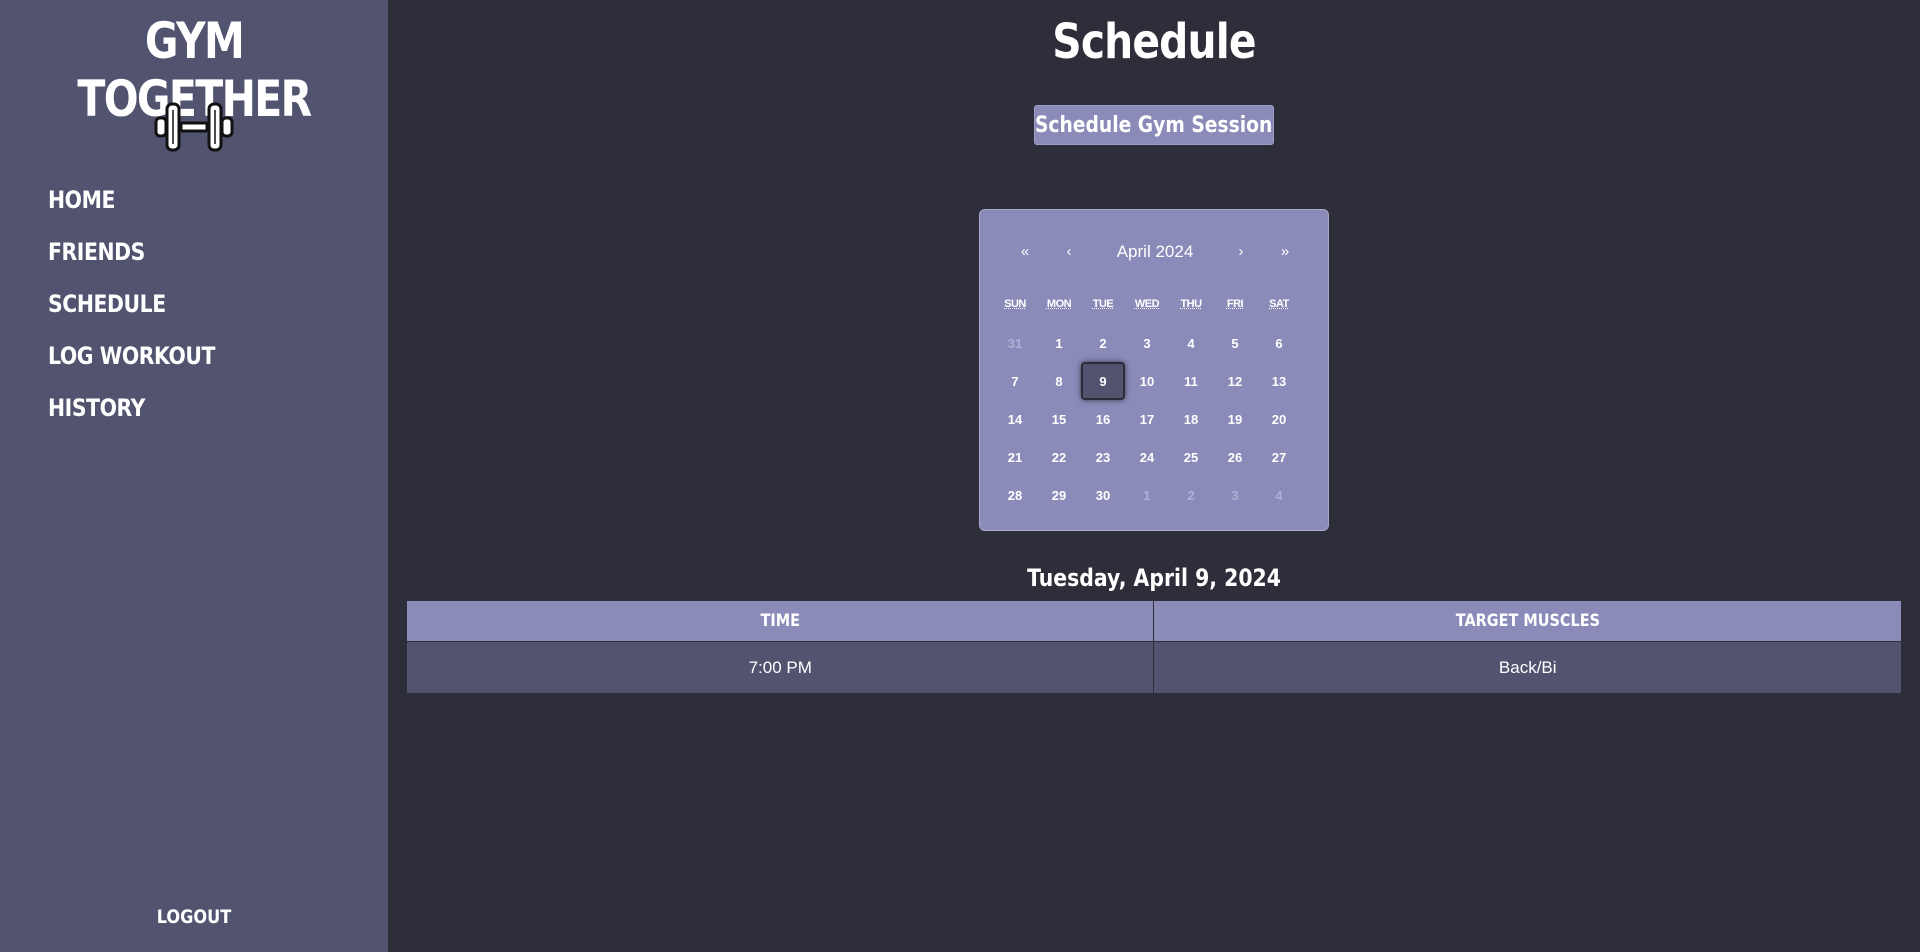 The width and height of the screenshot is (1920, 952). I want to click on calendar-day-number: 2, so click(1191, 495).